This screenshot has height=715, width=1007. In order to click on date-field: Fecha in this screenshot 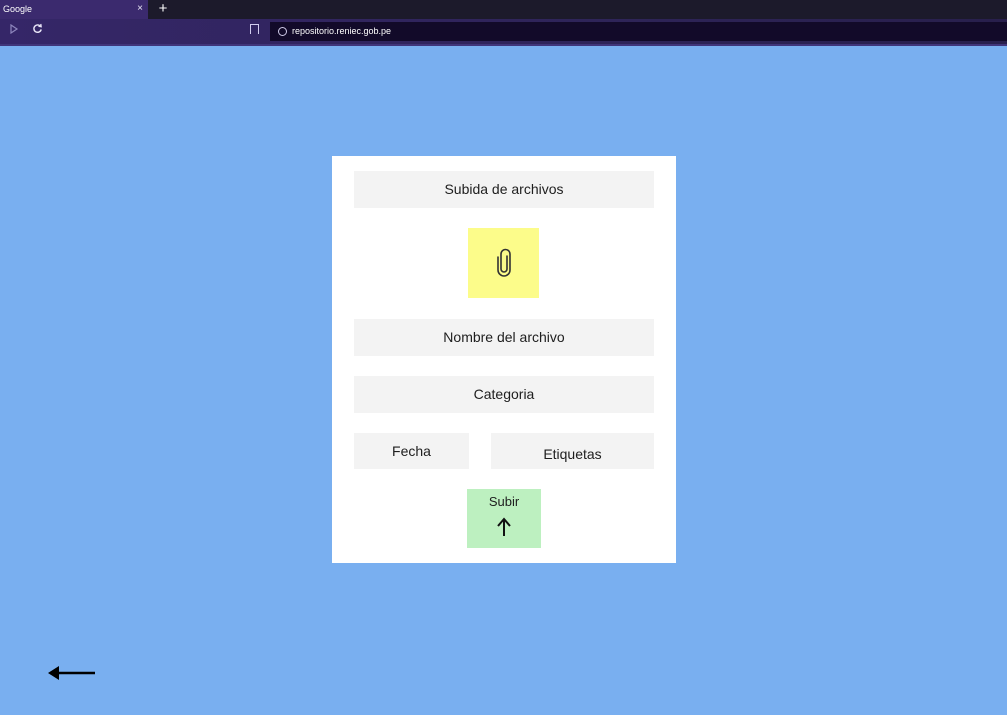, I will do `click(411, 451)`.